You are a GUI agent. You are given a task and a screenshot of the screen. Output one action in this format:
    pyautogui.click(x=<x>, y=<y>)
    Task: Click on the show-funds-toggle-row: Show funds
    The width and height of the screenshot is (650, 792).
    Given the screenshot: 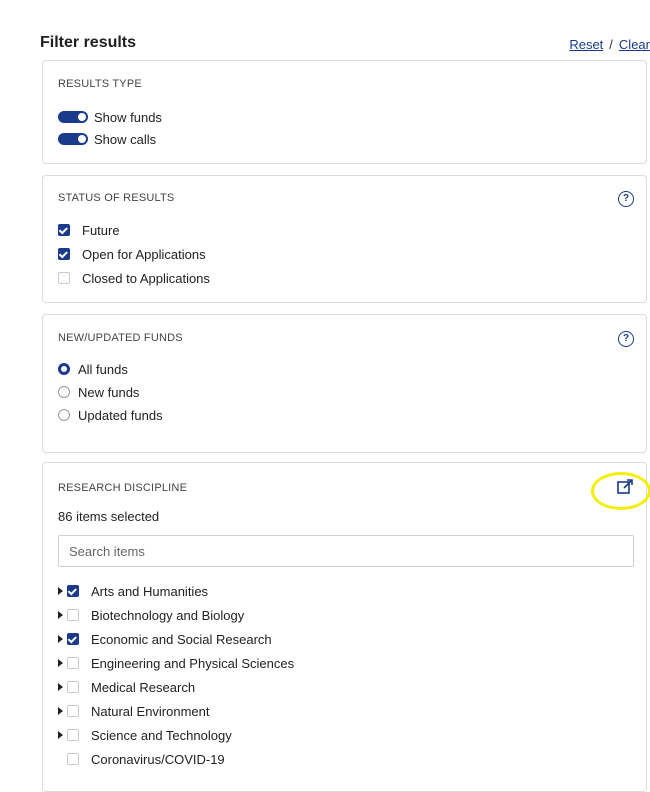 What is the action you would take?
    pyautogui.click(x=110, y=117)
    